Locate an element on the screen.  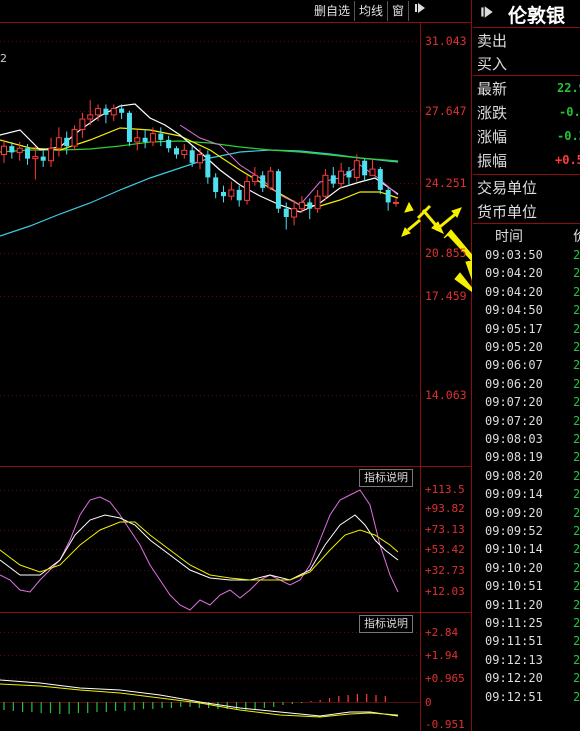
delete-self-select-button: 删自选 is located at coordinates (332, 11).